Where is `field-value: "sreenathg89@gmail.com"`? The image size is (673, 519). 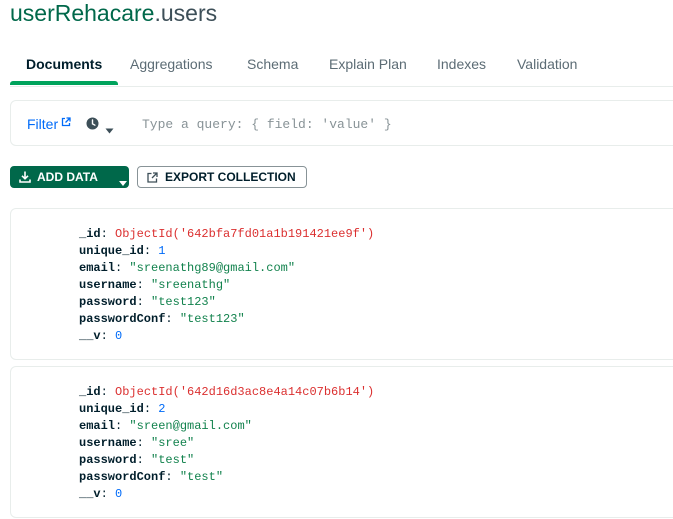
field-value: "sreenathg89@gmail.com" is located at coordinates (212, 268).